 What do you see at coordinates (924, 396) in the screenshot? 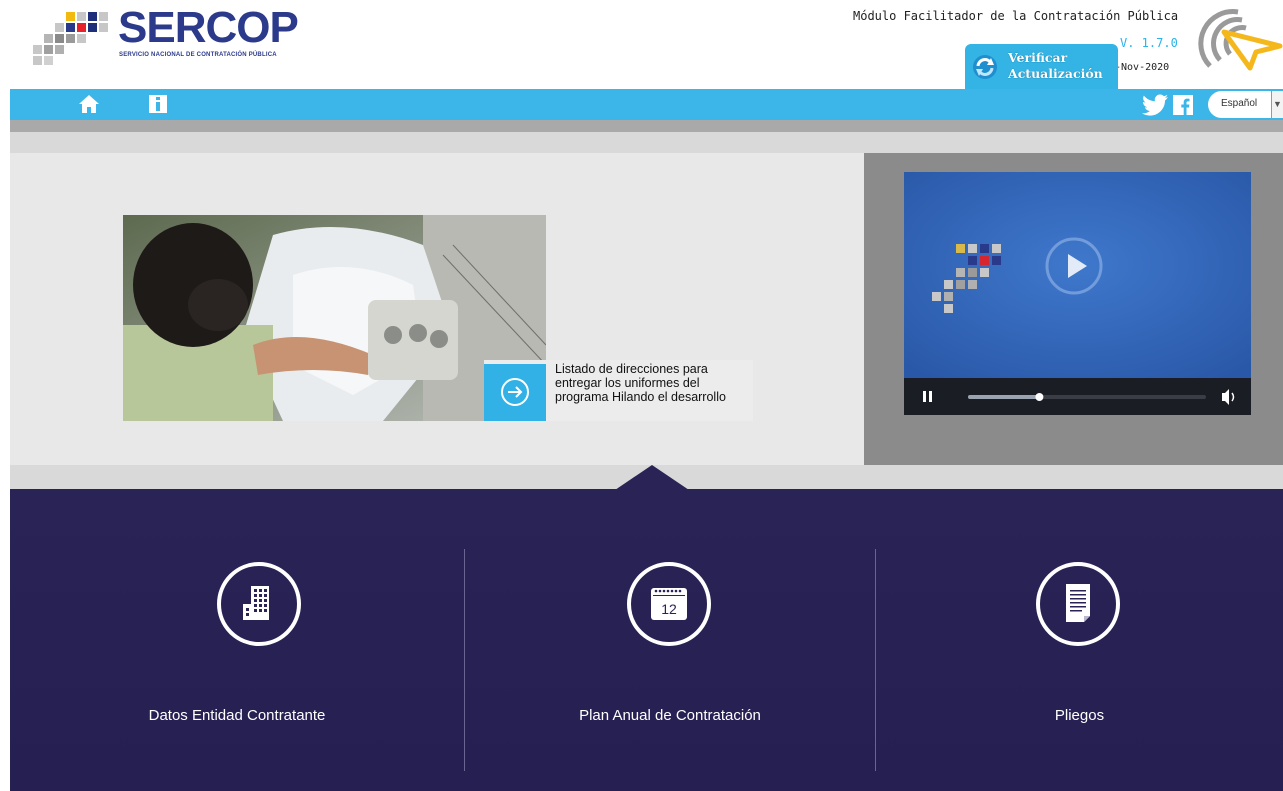
I see `pause-icon` at bounding box center [924, 396].